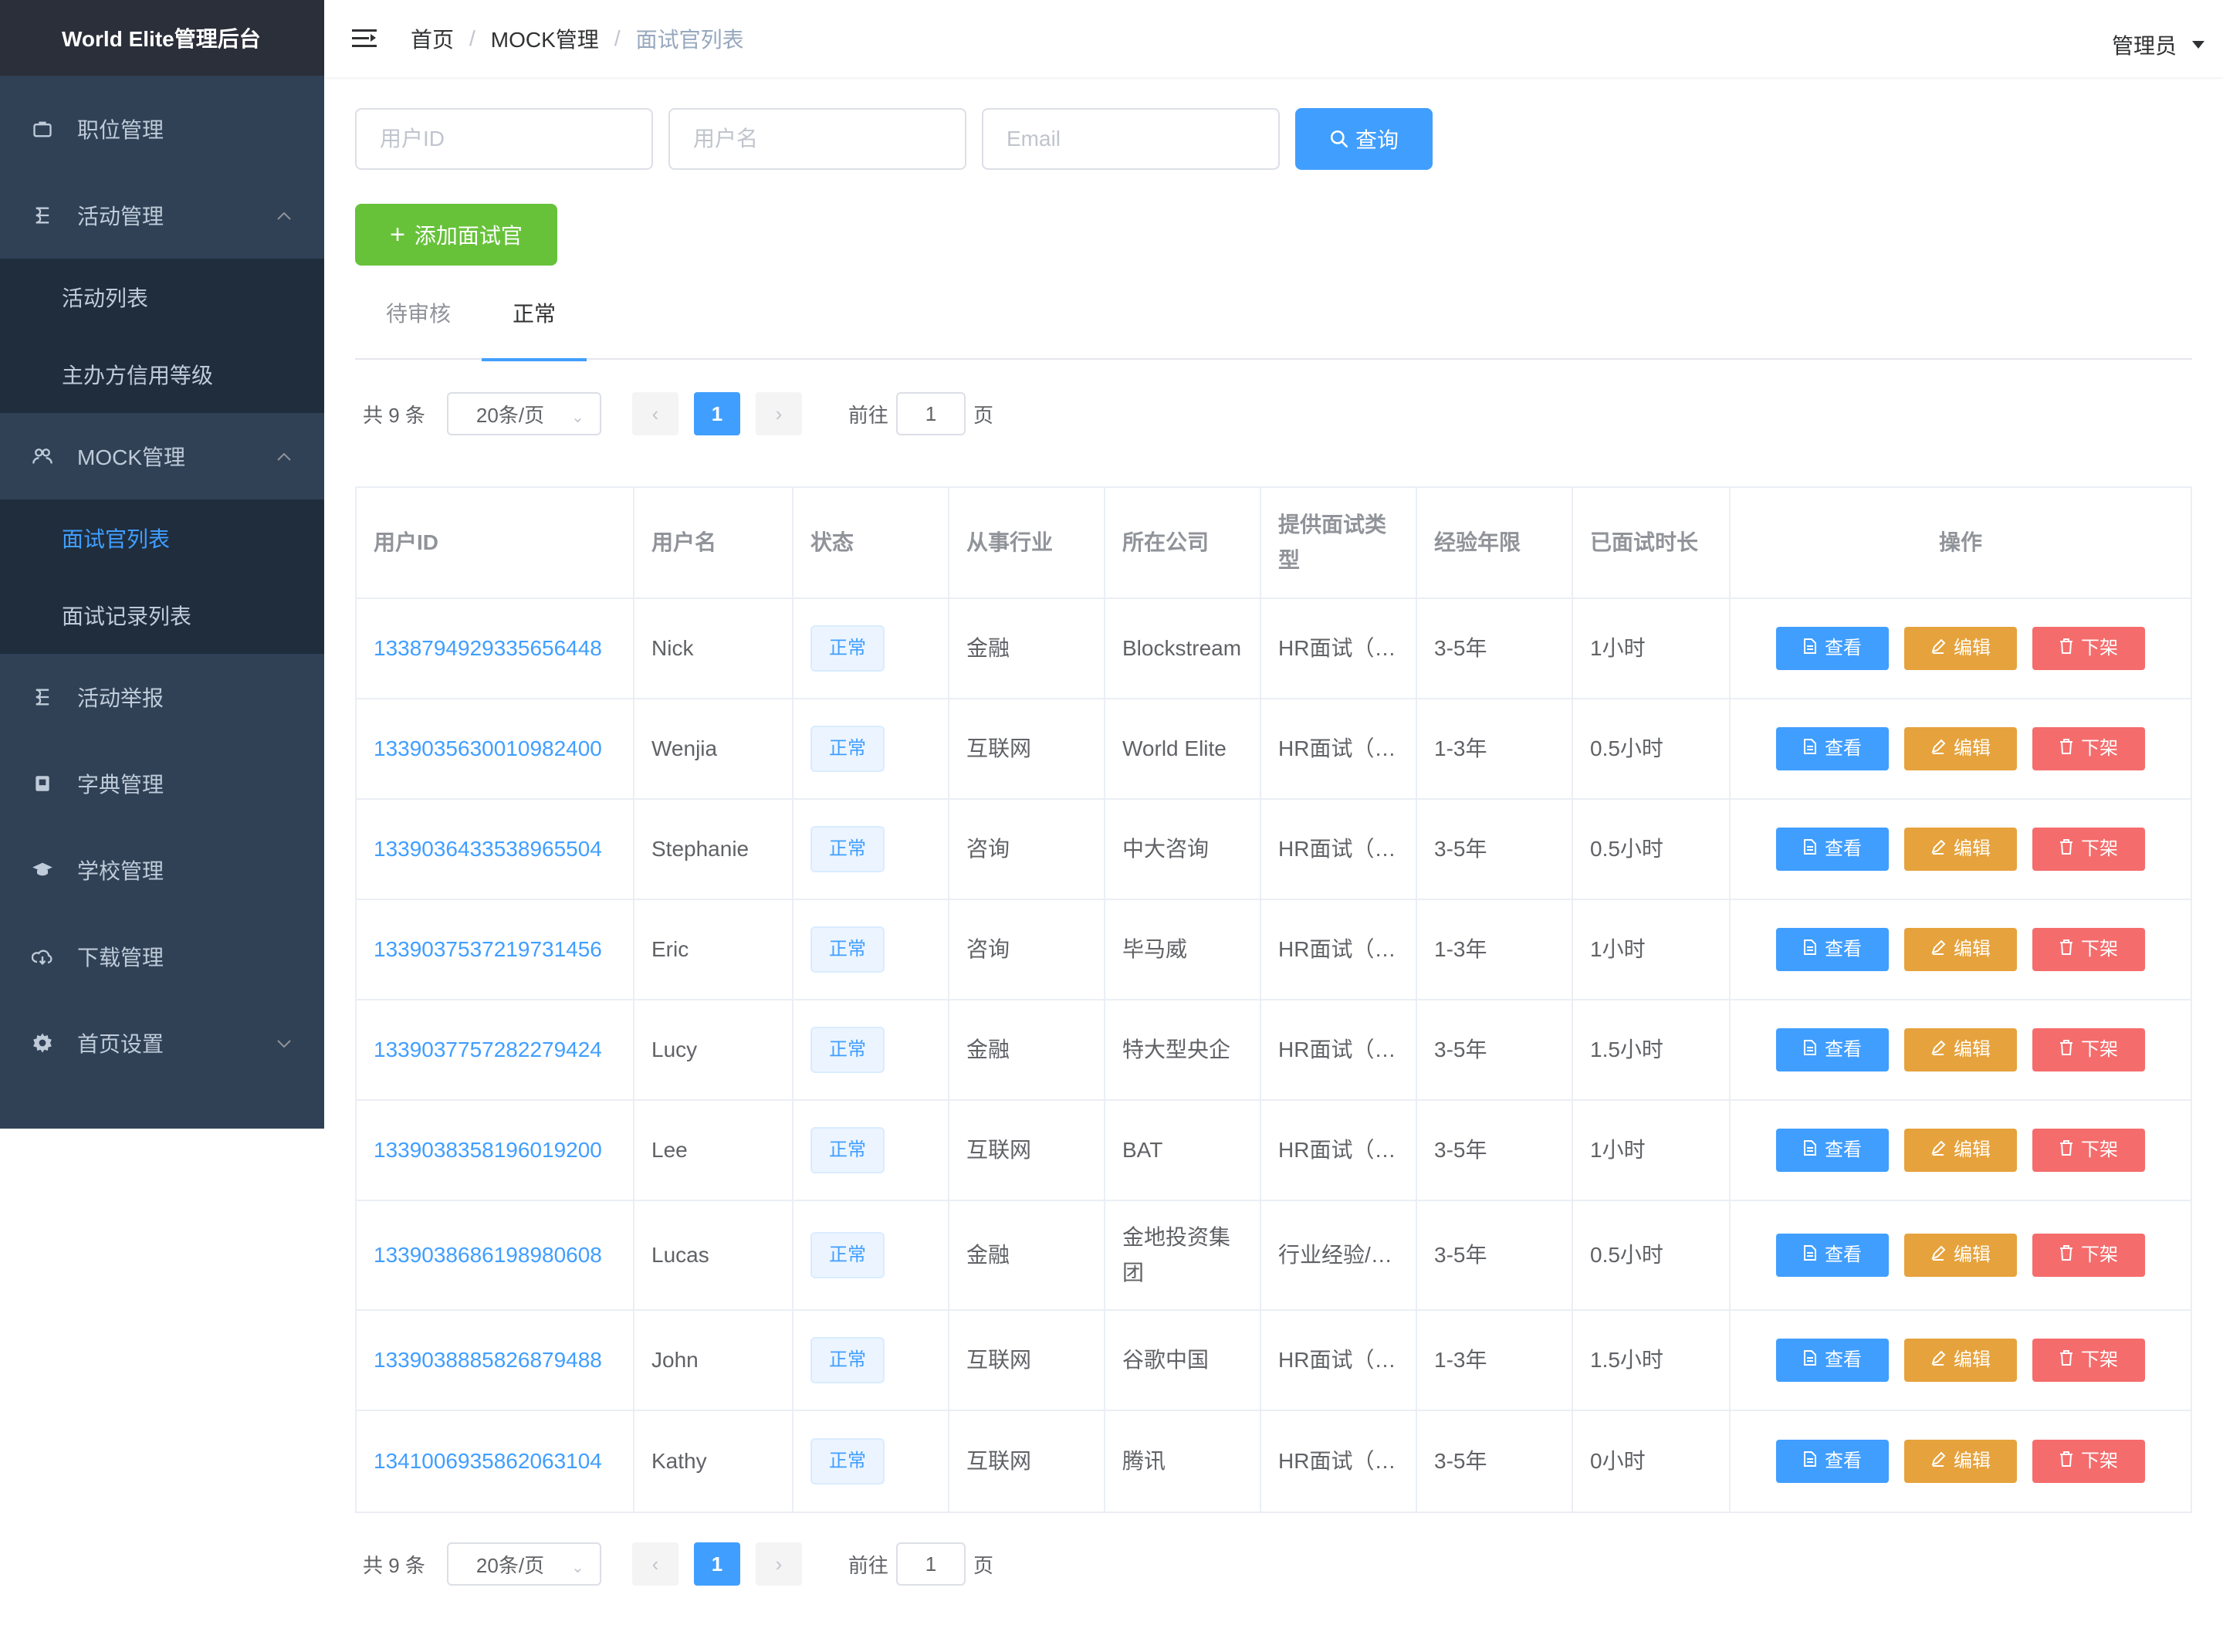 The height and width of the screenshot is (1652, 2223). I want to click on cell-id: 1338794929335656448, so click(495, 648).